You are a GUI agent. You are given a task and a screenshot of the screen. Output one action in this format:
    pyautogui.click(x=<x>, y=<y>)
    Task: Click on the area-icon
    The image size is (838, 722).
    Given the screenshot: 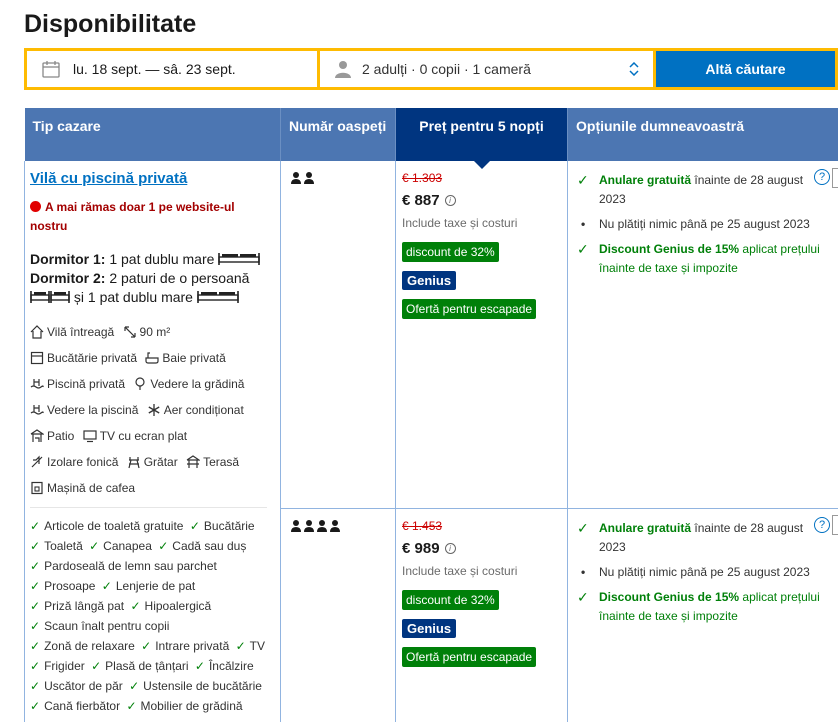 What is the action you would take?
    pyautogui.click(x=129, y=332)
    